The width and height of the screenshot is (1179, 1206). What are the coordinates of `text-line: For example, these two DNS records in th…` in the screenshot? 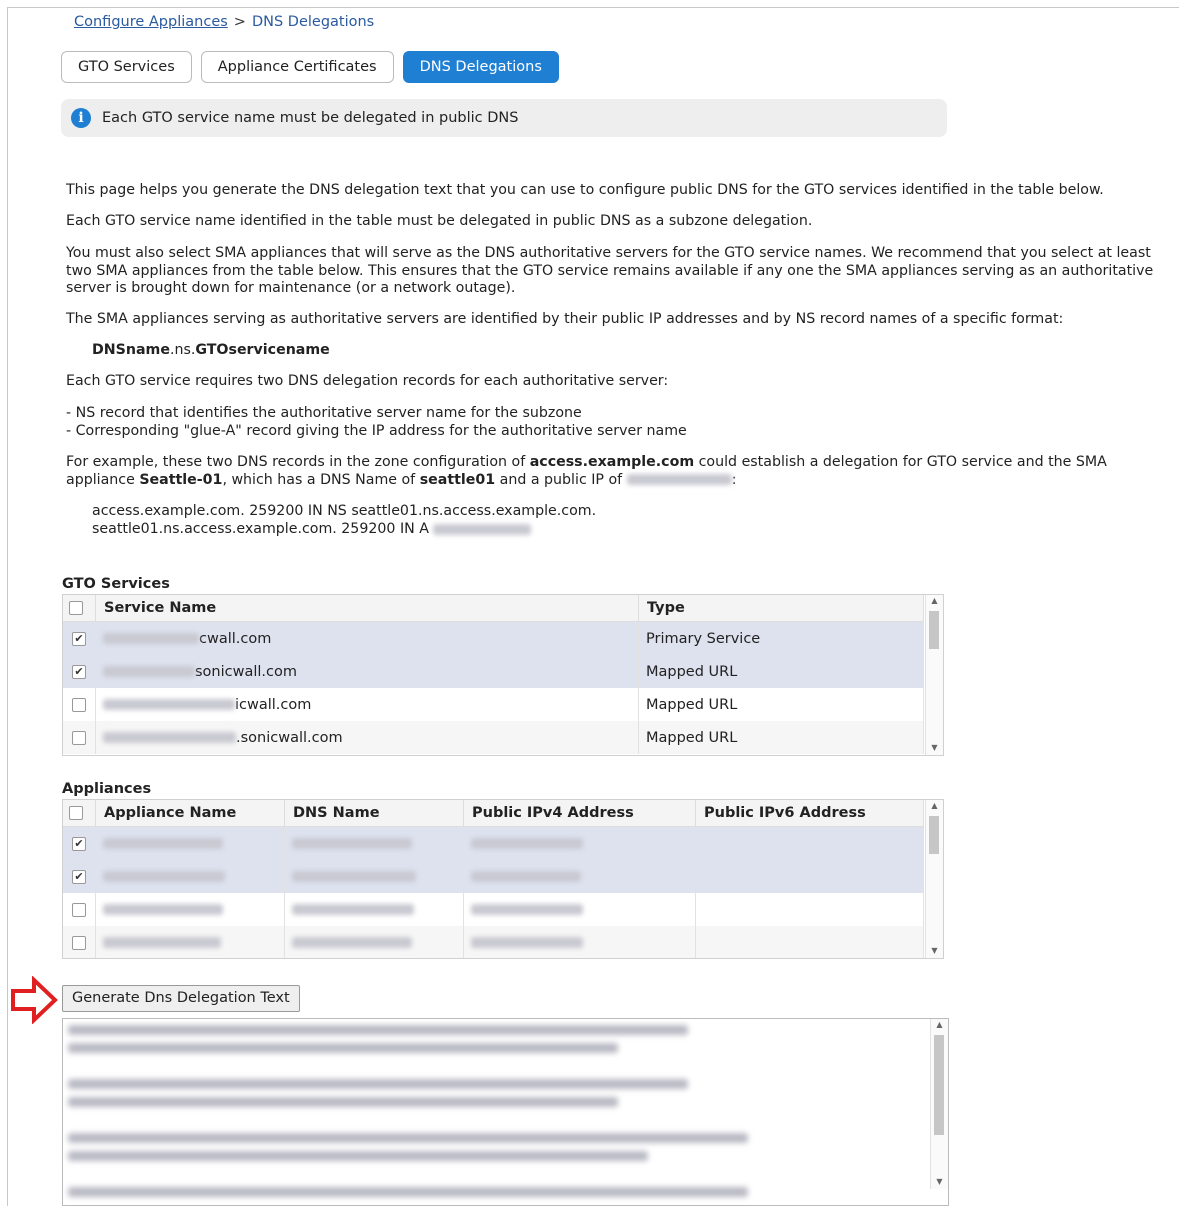 It's located at (586, 463).